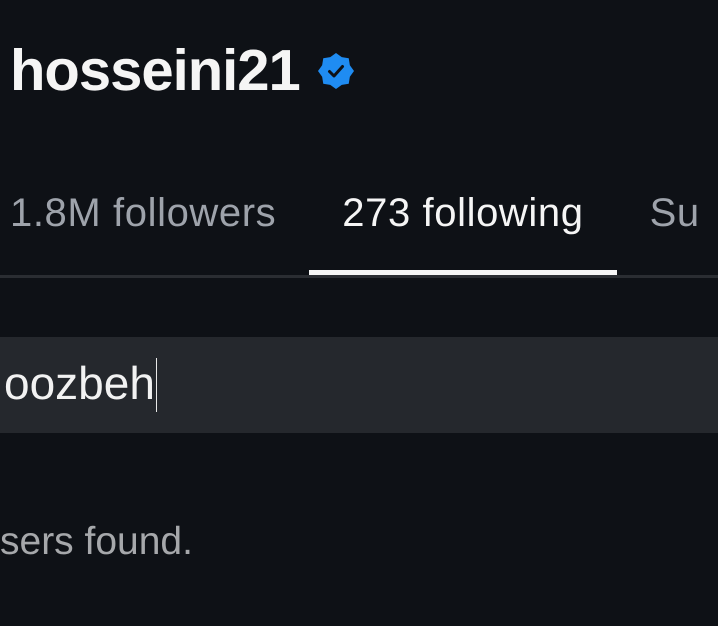 The width and height of the screenshot is (718, 626). I want to click on profile-username: hosseini21, so click(155, 71).